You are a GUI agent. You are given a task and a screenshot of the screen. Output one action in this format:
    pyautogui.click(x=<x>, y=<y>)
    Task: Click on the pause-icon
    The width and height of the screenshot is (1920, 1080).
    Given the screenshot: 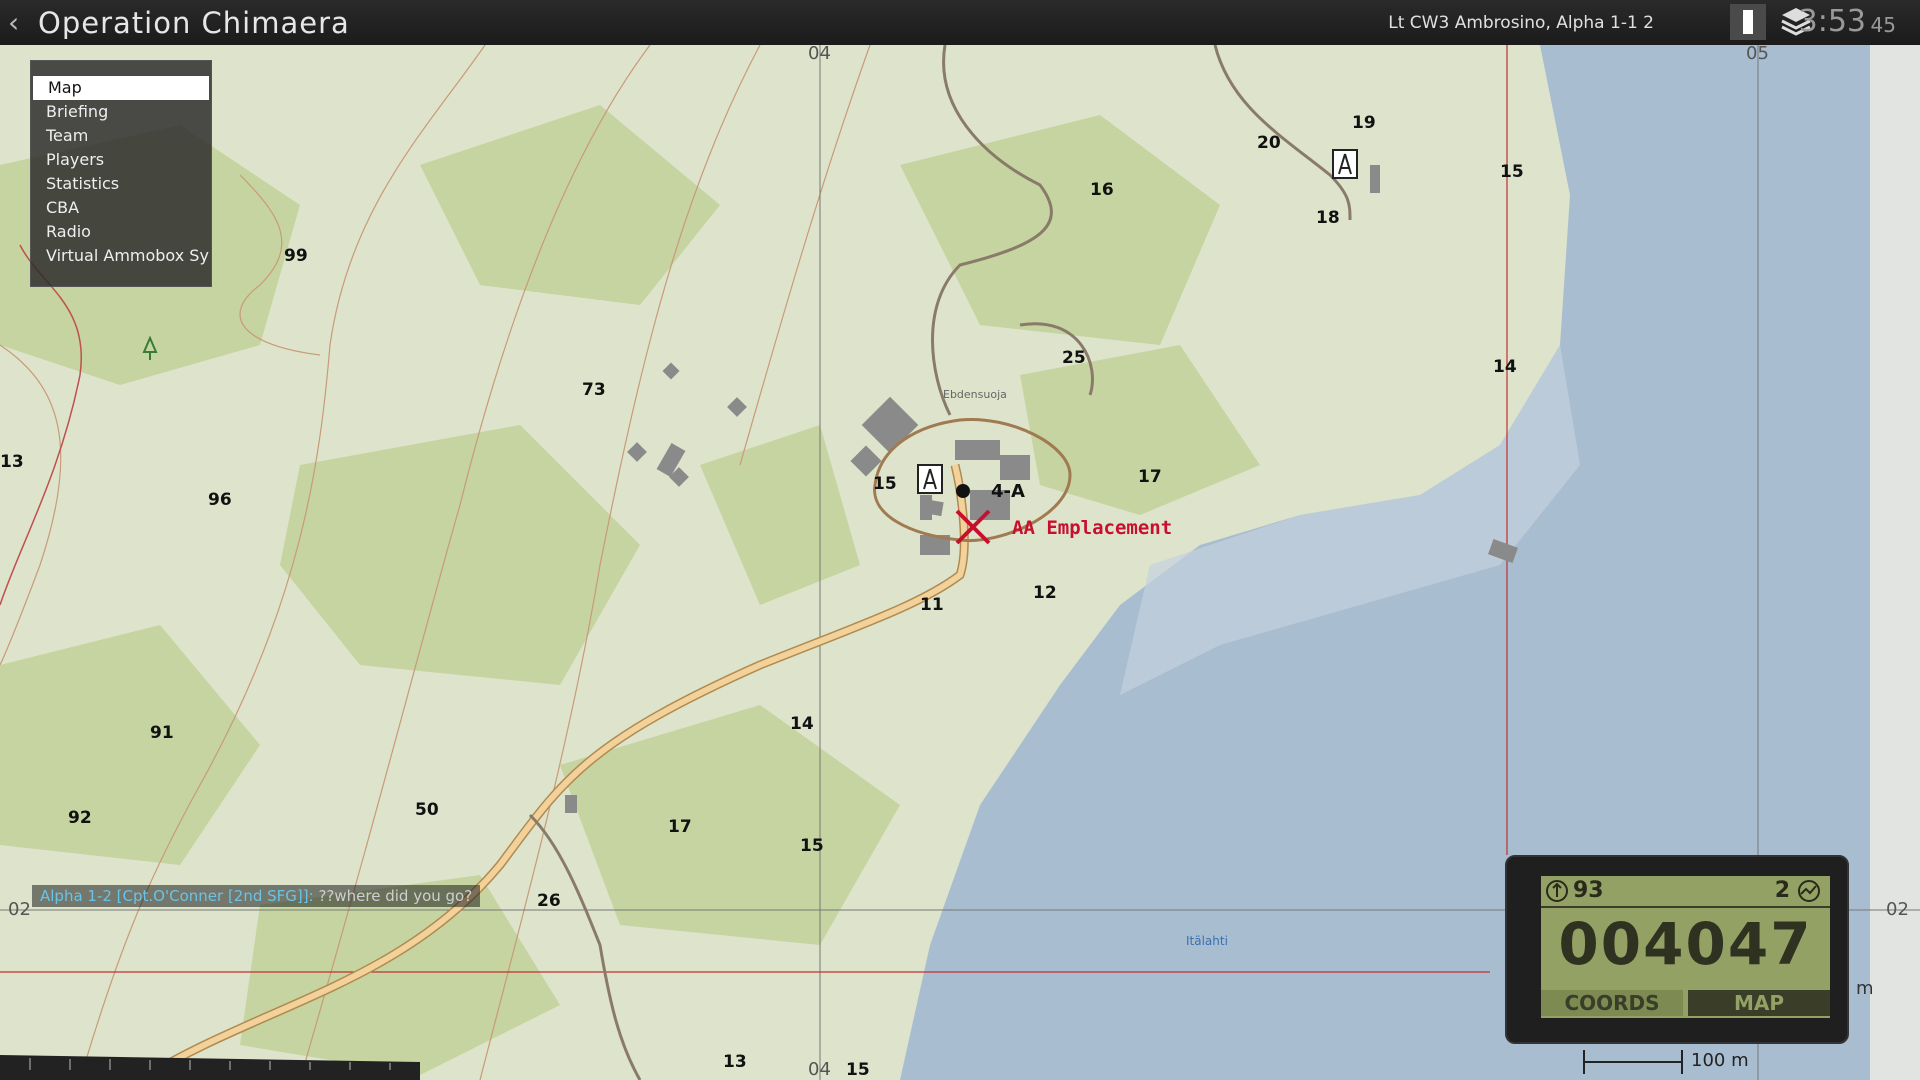 What is the action you would take?
    pyautogui.click(x=1748, y=22)
    